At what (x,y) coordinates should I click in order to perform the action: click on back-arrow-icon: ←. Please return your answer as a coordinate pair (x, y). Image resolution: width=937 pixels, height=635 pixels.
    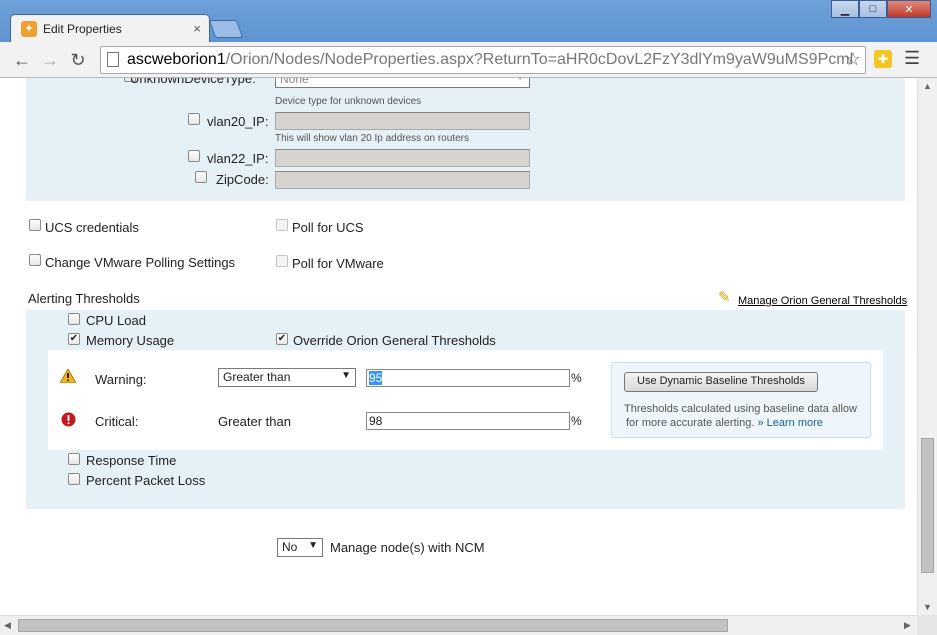
    Looking at the image, I should click on (22, 60).